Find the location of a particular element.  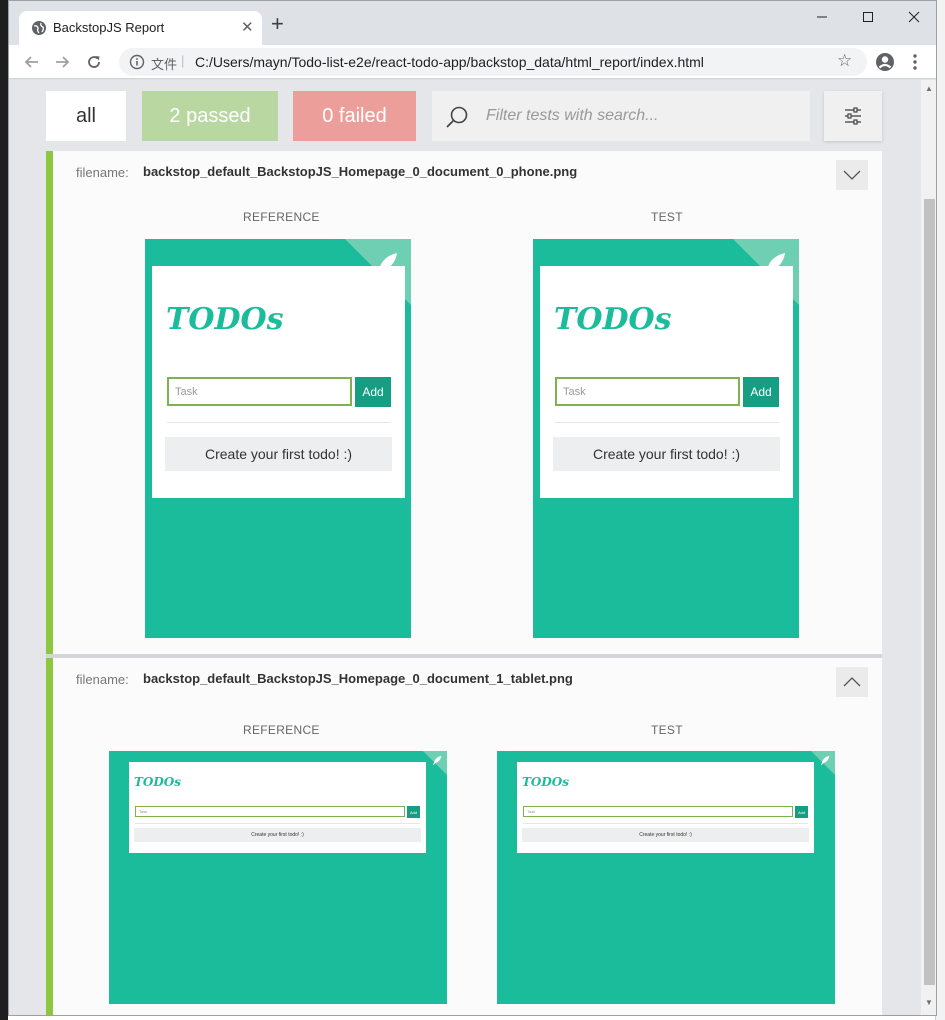

window-maximize-button is located at coordinates (868, 17).